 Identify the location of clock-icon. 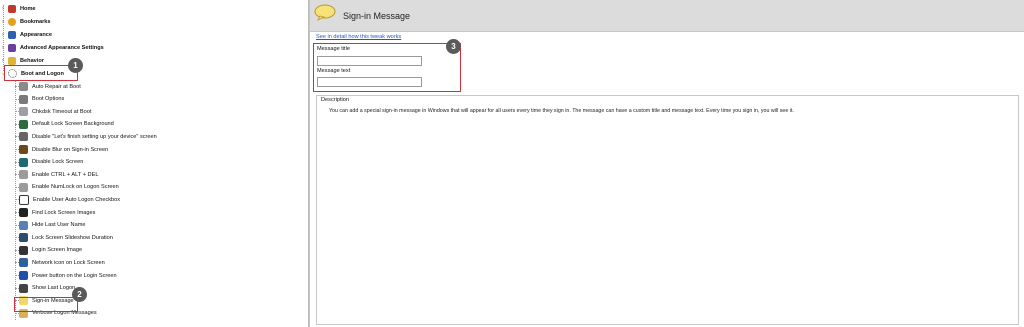
(23, 288).